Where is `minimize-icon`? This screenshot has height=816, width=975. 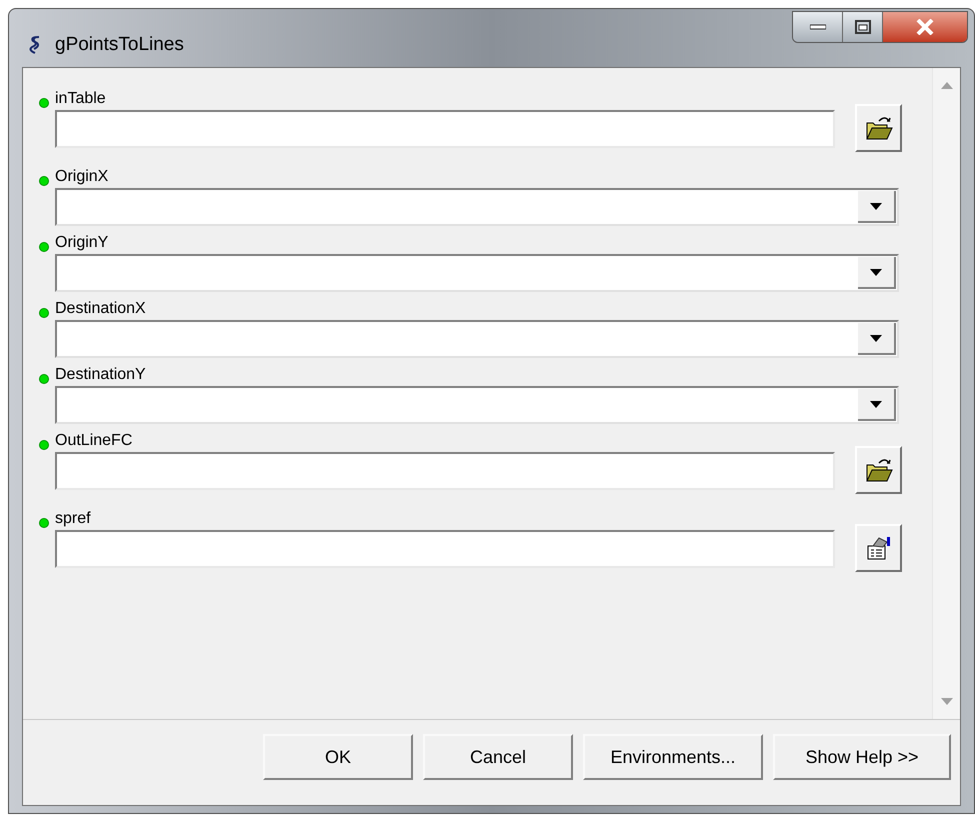 minimize-icon is located at coordinates (818, 27).